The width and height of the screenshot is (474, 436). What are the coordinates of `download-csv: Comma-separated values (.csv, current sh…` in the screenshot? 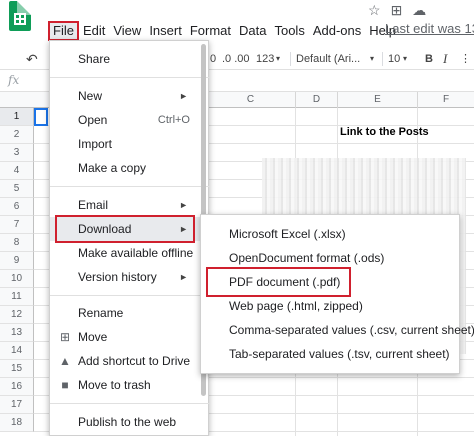 It's located at (337, 330).